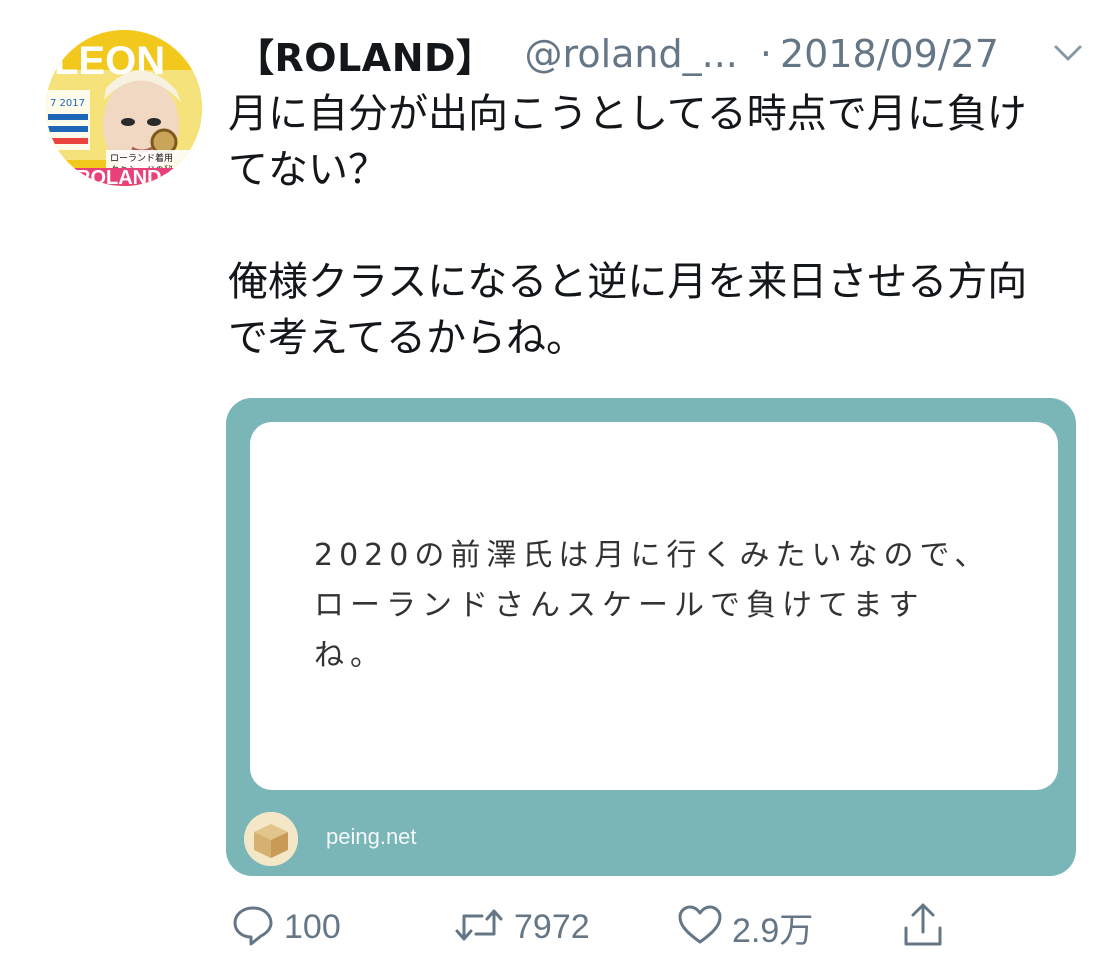  Describe the element at coordinates (552, 926) in the screenshot. I see `retweet-count: 7972` at that location.